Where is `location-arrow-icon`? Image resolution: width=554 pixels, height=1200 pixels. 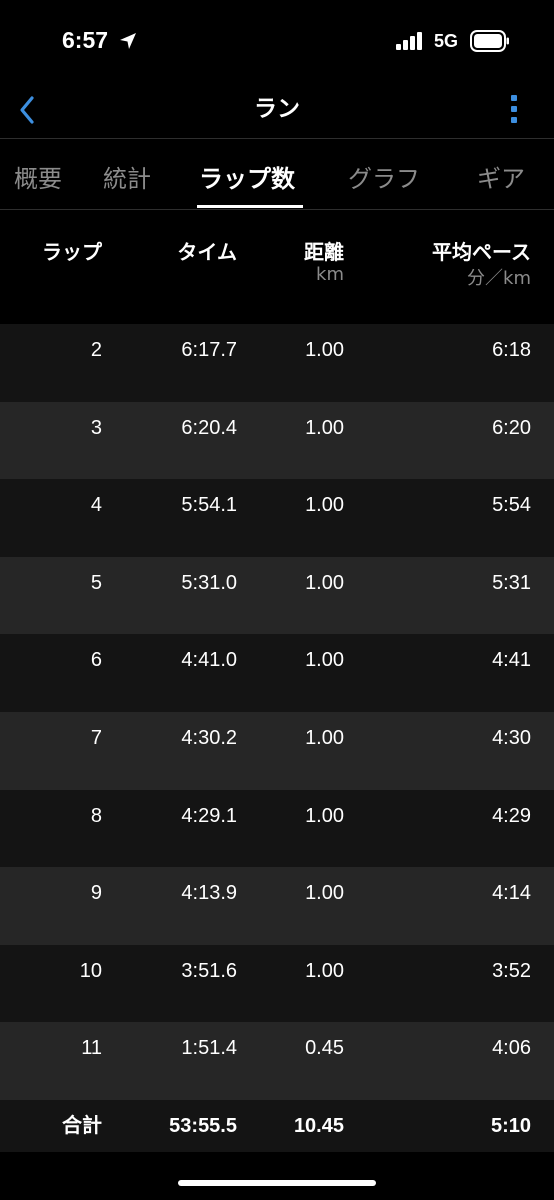 location-arrow-icon is located at coordinates (128, 41).